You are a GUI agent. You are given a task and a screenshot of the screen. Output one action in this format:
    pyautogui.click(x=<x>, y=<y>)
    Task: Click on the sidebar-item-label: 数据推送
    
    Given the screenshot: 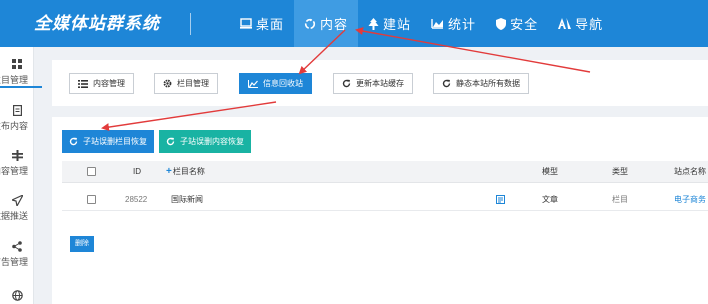 What is the action you would take?
    pyautogui.click(x=14, y=216)
    